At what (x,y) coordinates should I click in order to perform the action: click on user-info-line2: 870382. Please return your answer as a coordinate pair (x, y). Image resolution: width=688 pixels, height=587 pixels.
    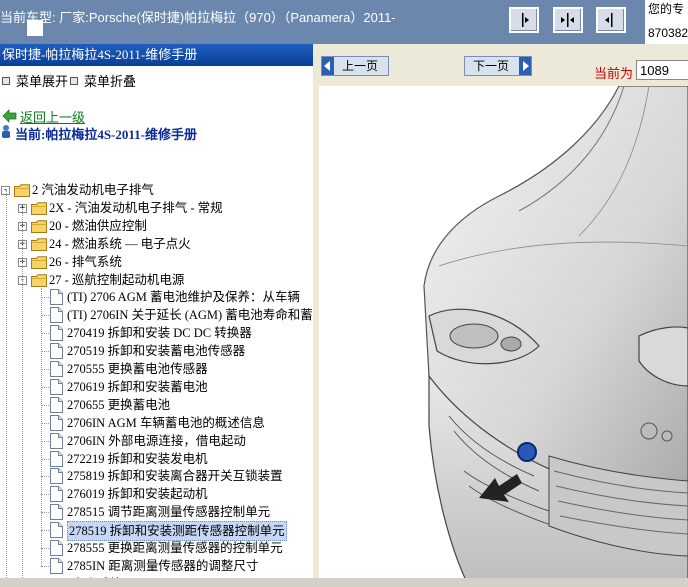
    Looking at the image, I should click on (668, 33).